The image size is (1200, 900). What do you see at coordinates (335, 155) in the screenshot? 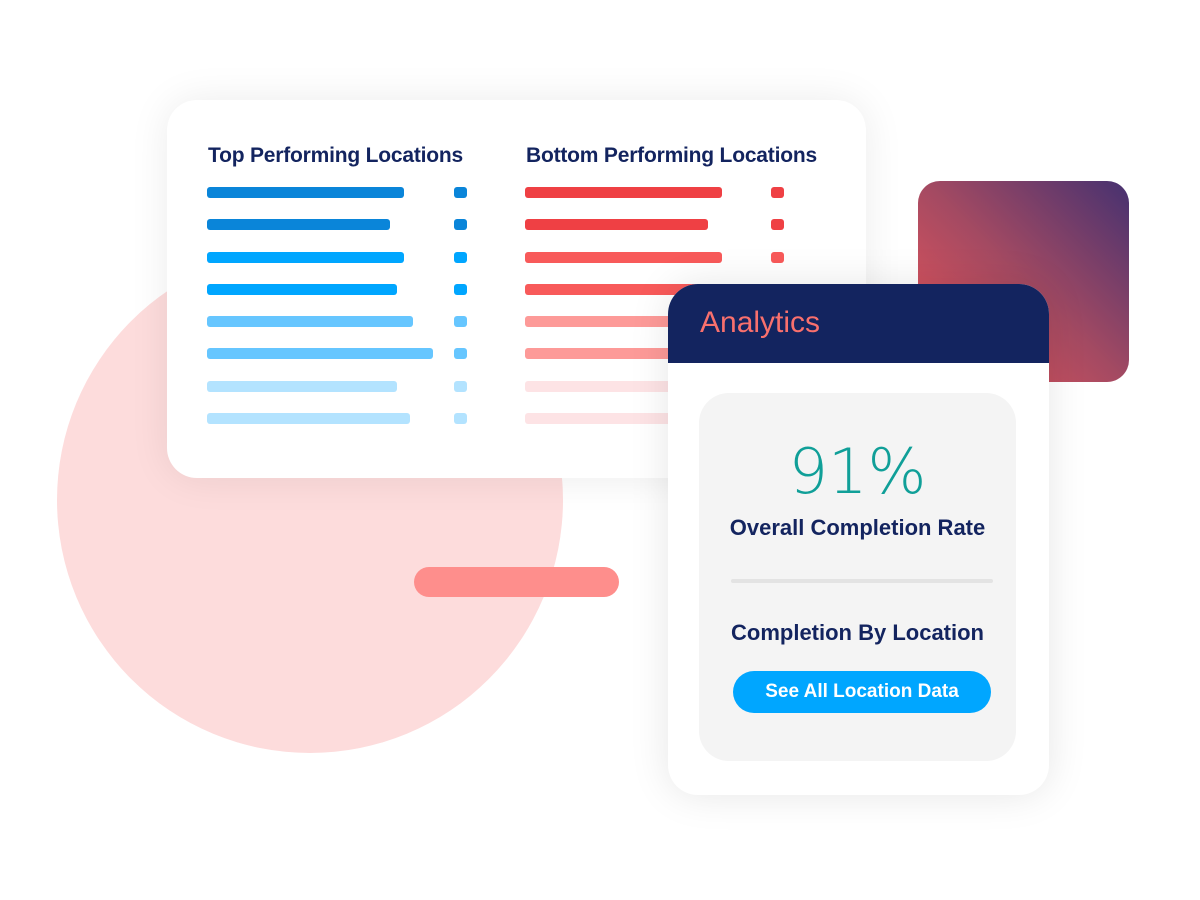
I see `top-performing-title: Top Performing Locations` at bounding box center [335, 155].